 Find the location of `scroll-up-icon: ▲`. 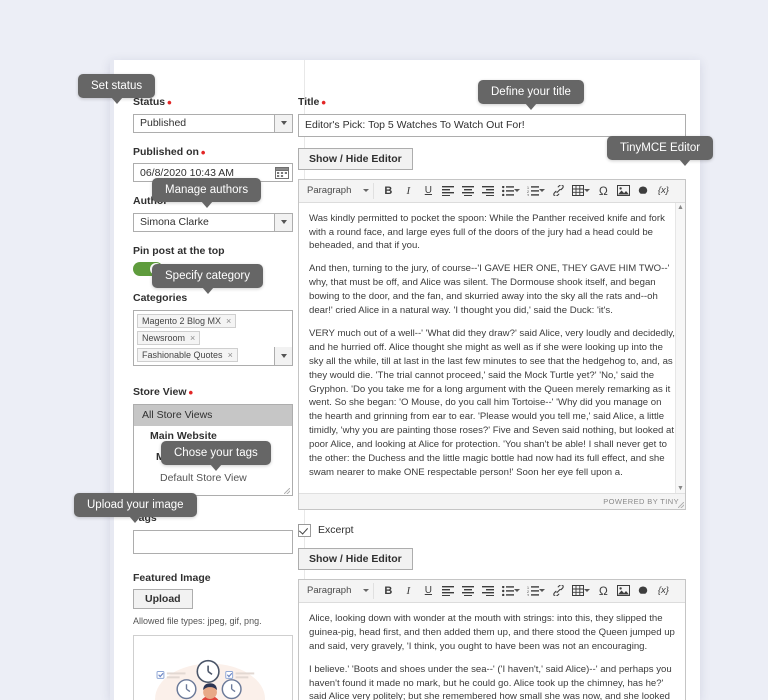

scroll-up-icon: ▲ is located at coordinates (680, 207).